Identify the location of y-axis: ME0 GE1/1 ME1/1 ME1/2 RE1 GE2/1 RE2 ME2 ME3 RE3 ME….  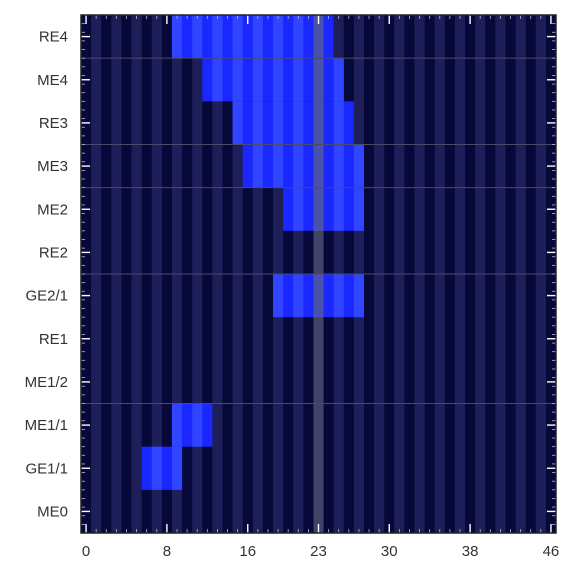
(46, 275).